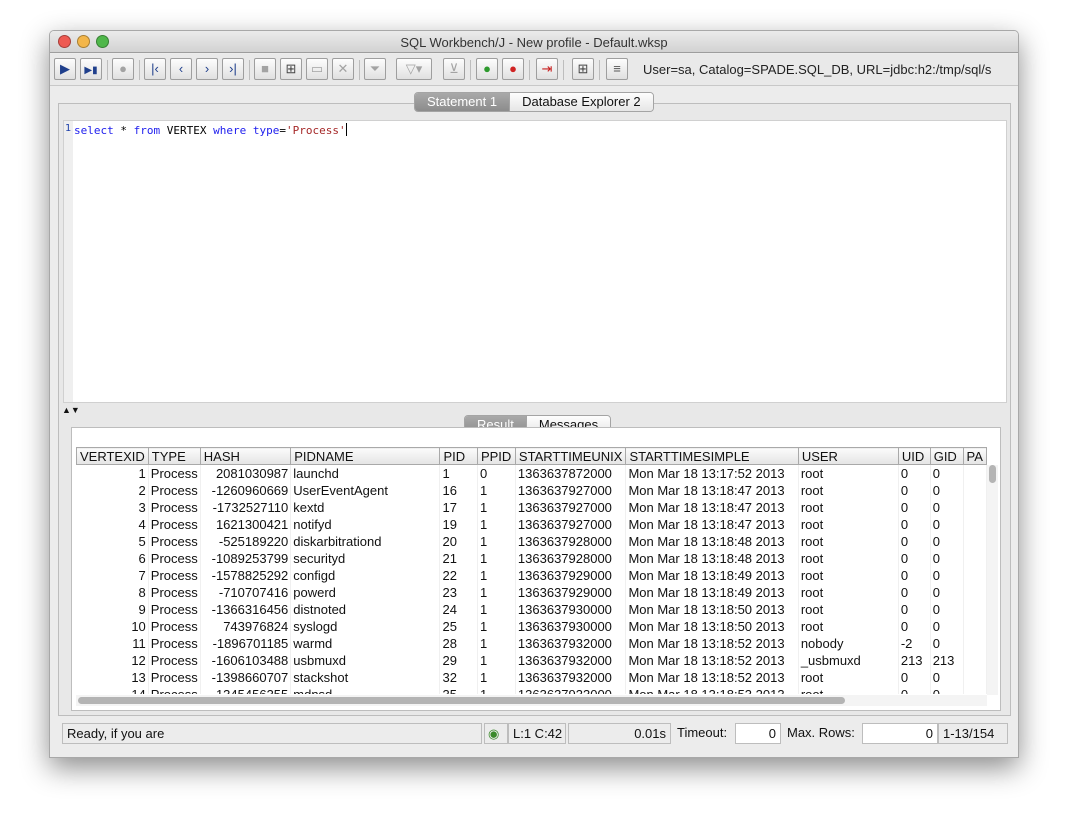 The width and height of the screenshot is (1070, 824). Describe the element at coordinates (461, 700) in the screenshot. I see `horizontal-scroll-thumb` at that location.